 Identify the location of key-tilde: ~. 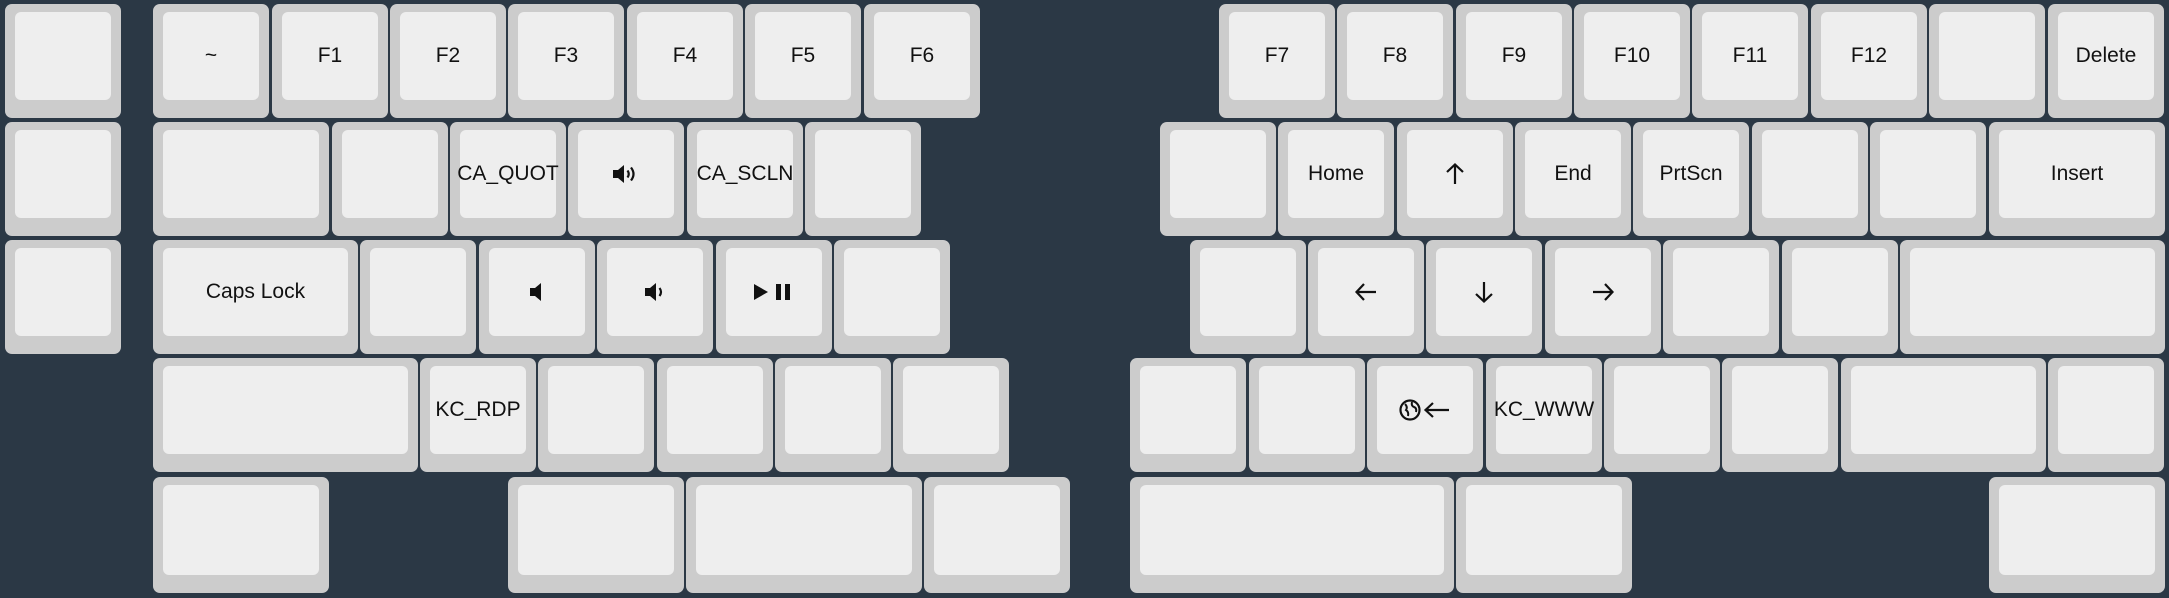
(211, 61).